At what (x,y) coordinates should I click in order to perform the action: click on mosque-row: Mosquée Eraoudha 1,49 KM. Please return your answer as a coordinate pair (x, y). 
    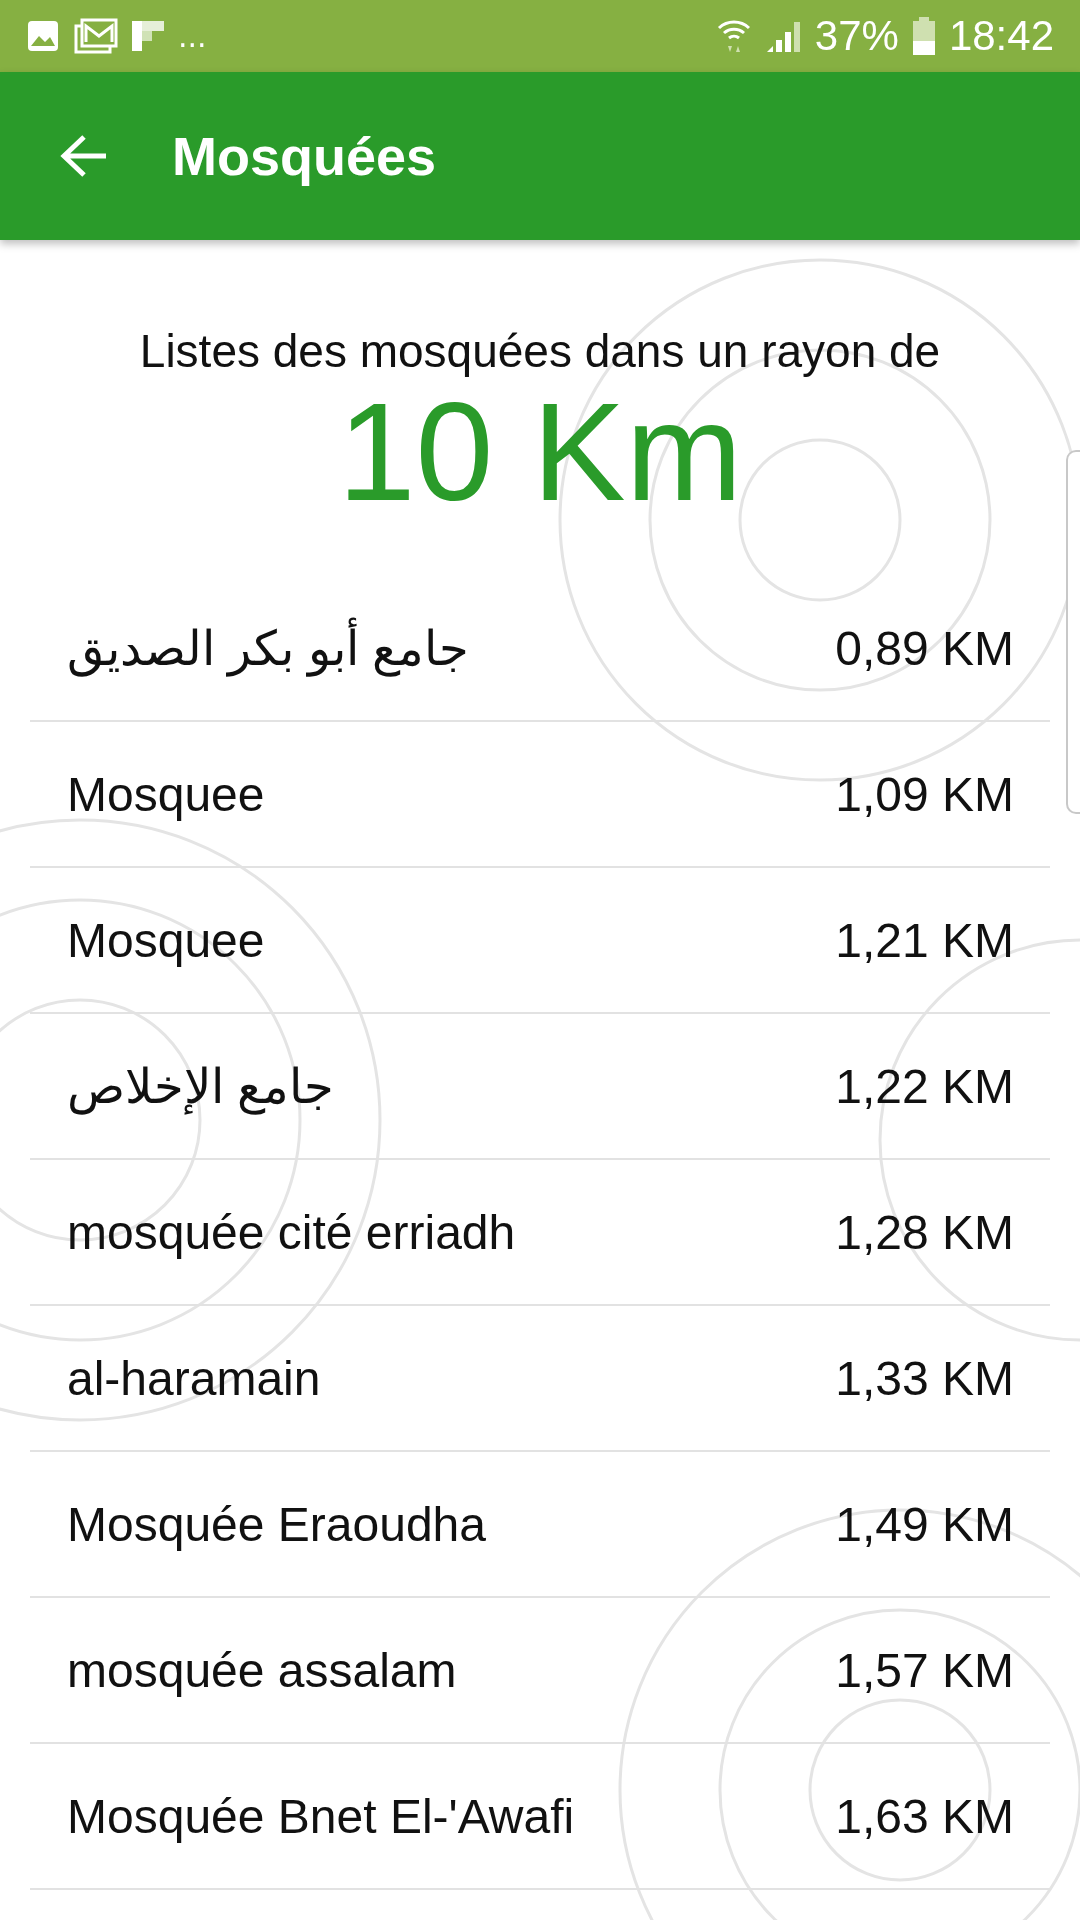
    Looking at the image, I should click on (540, 1525).